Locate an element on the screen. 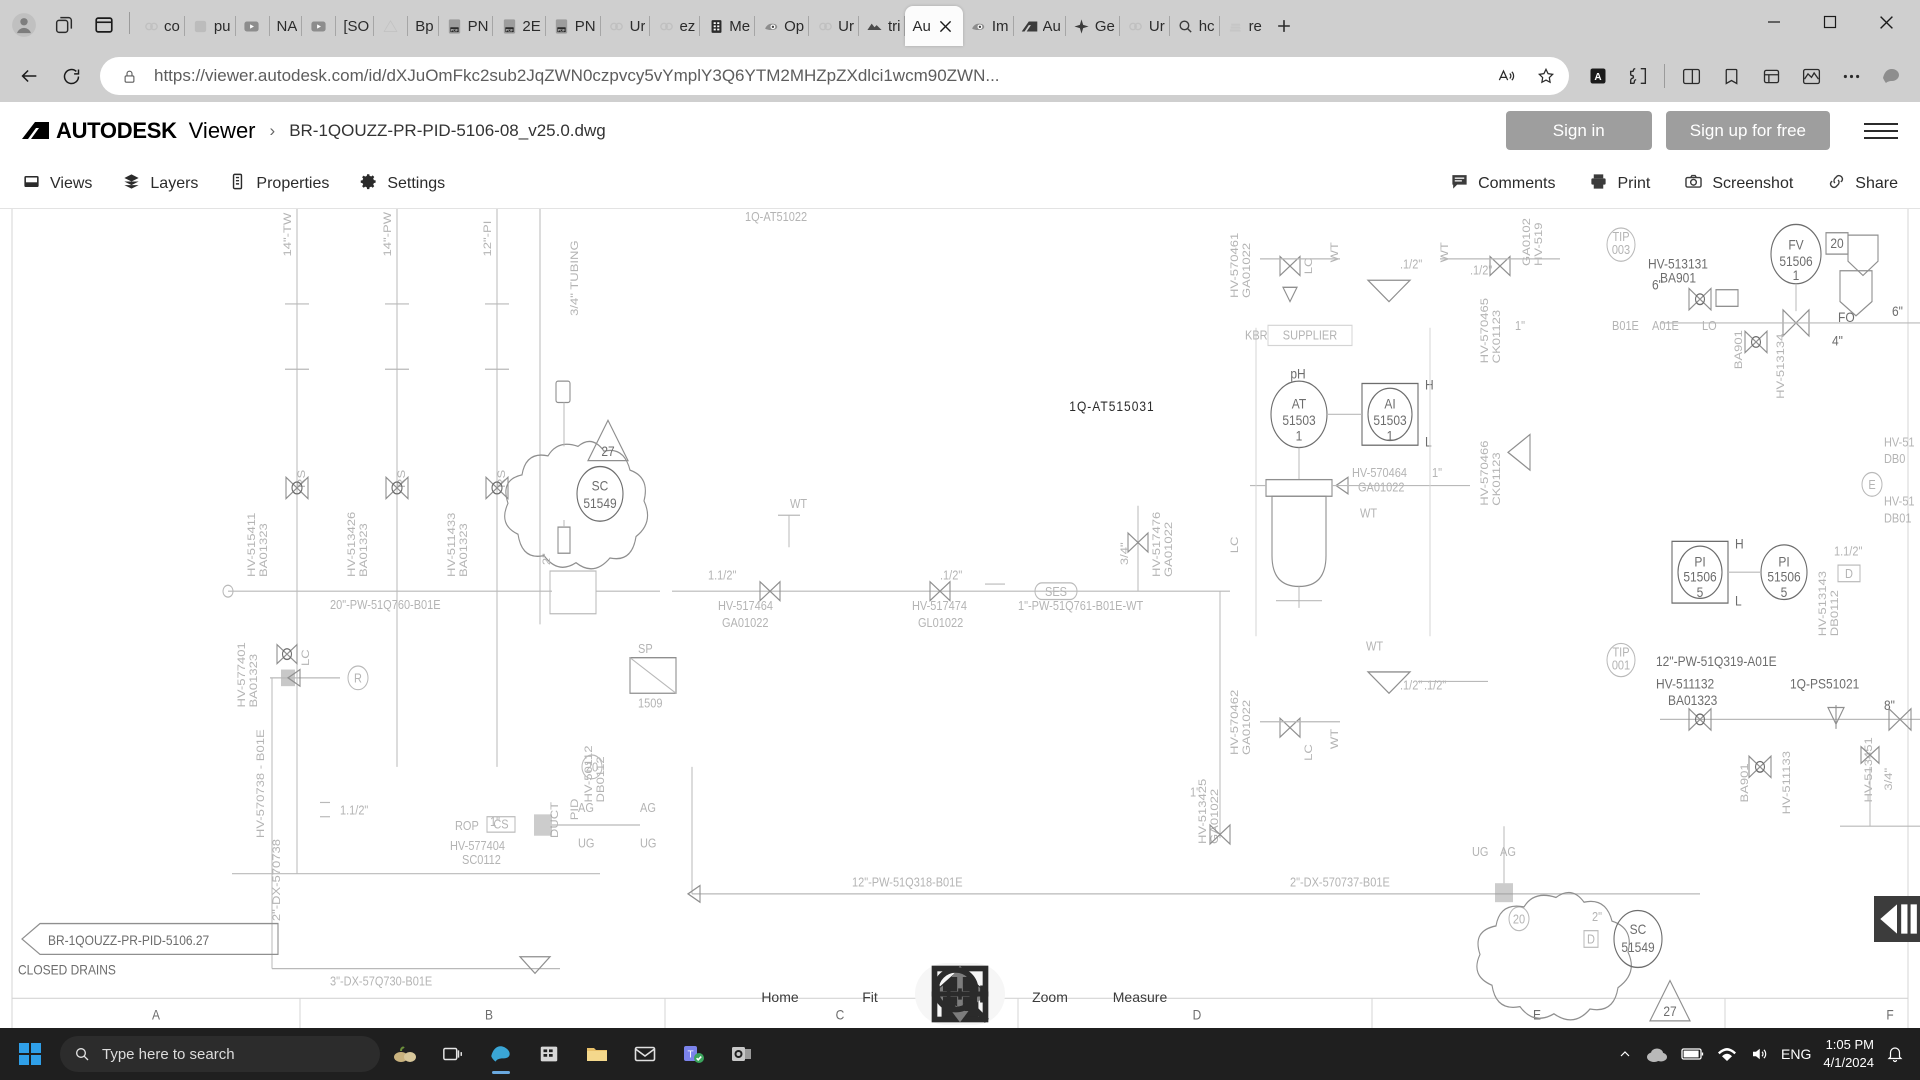 This screenshot has height=1080, width=1920. outlook-icon is located at coordinates (741, 1054).